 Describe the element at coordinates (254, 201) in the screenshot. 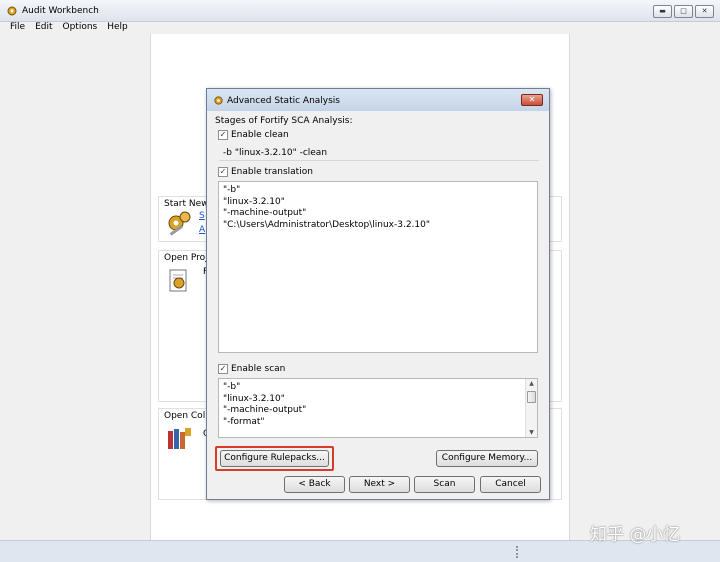

I see `translation-line: "linux-3.2.10"` at that location.